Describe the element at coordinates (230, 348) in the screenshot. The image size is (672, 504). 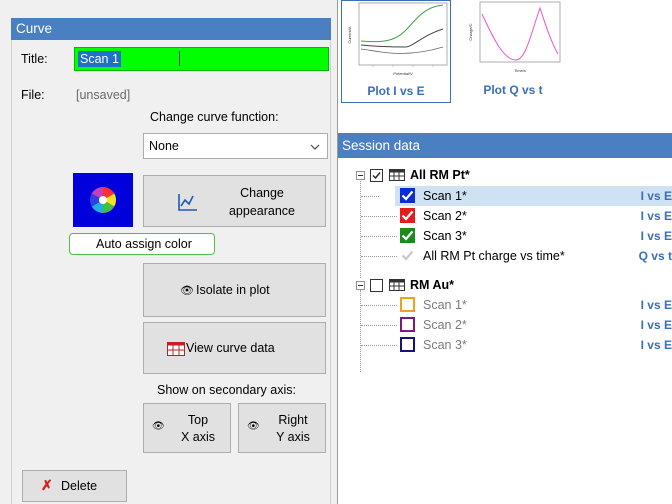
I see `view-data-label: View curve data` at that location.